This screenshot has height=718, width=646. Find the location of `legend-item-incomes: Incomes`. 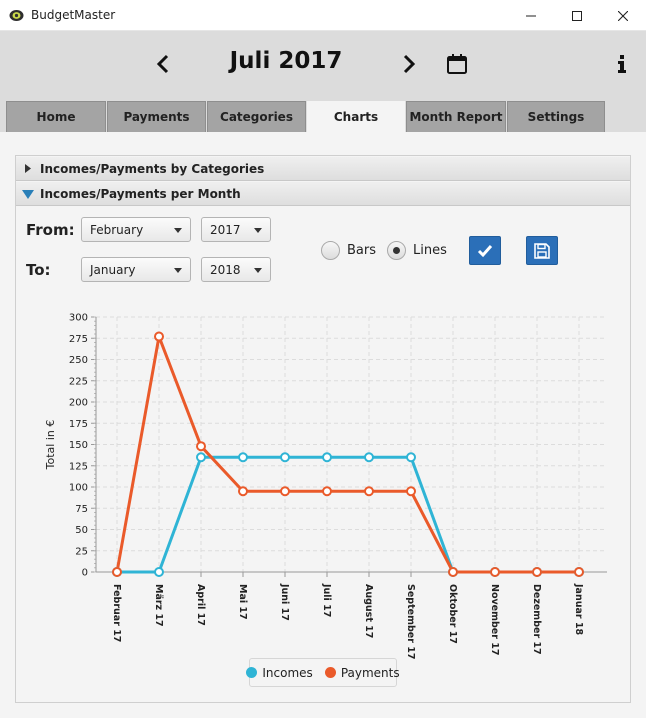

legend-item-incomes: Incomes is located at coordinates (279, 672).